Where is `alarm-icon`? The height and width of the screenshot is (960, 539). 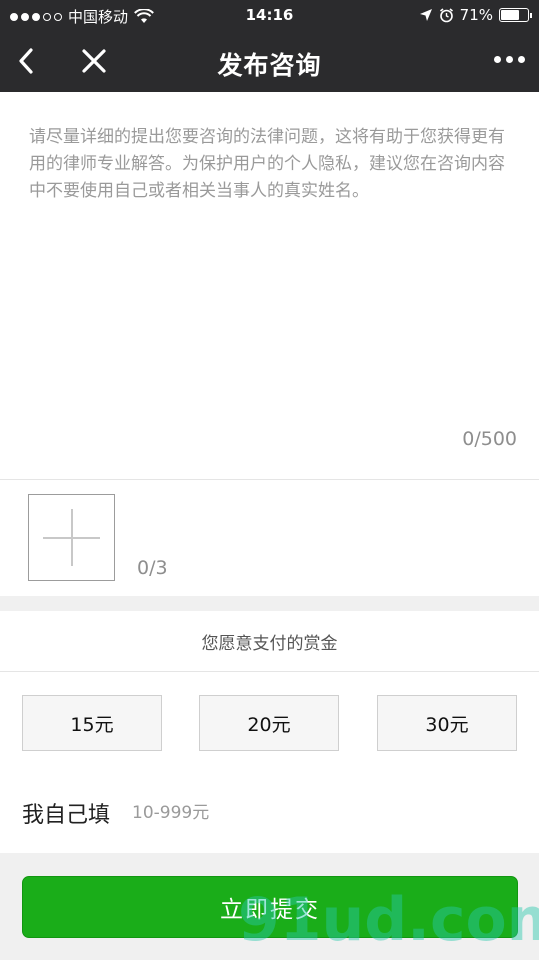 alarm-icon is located at coordinates (446, 14).